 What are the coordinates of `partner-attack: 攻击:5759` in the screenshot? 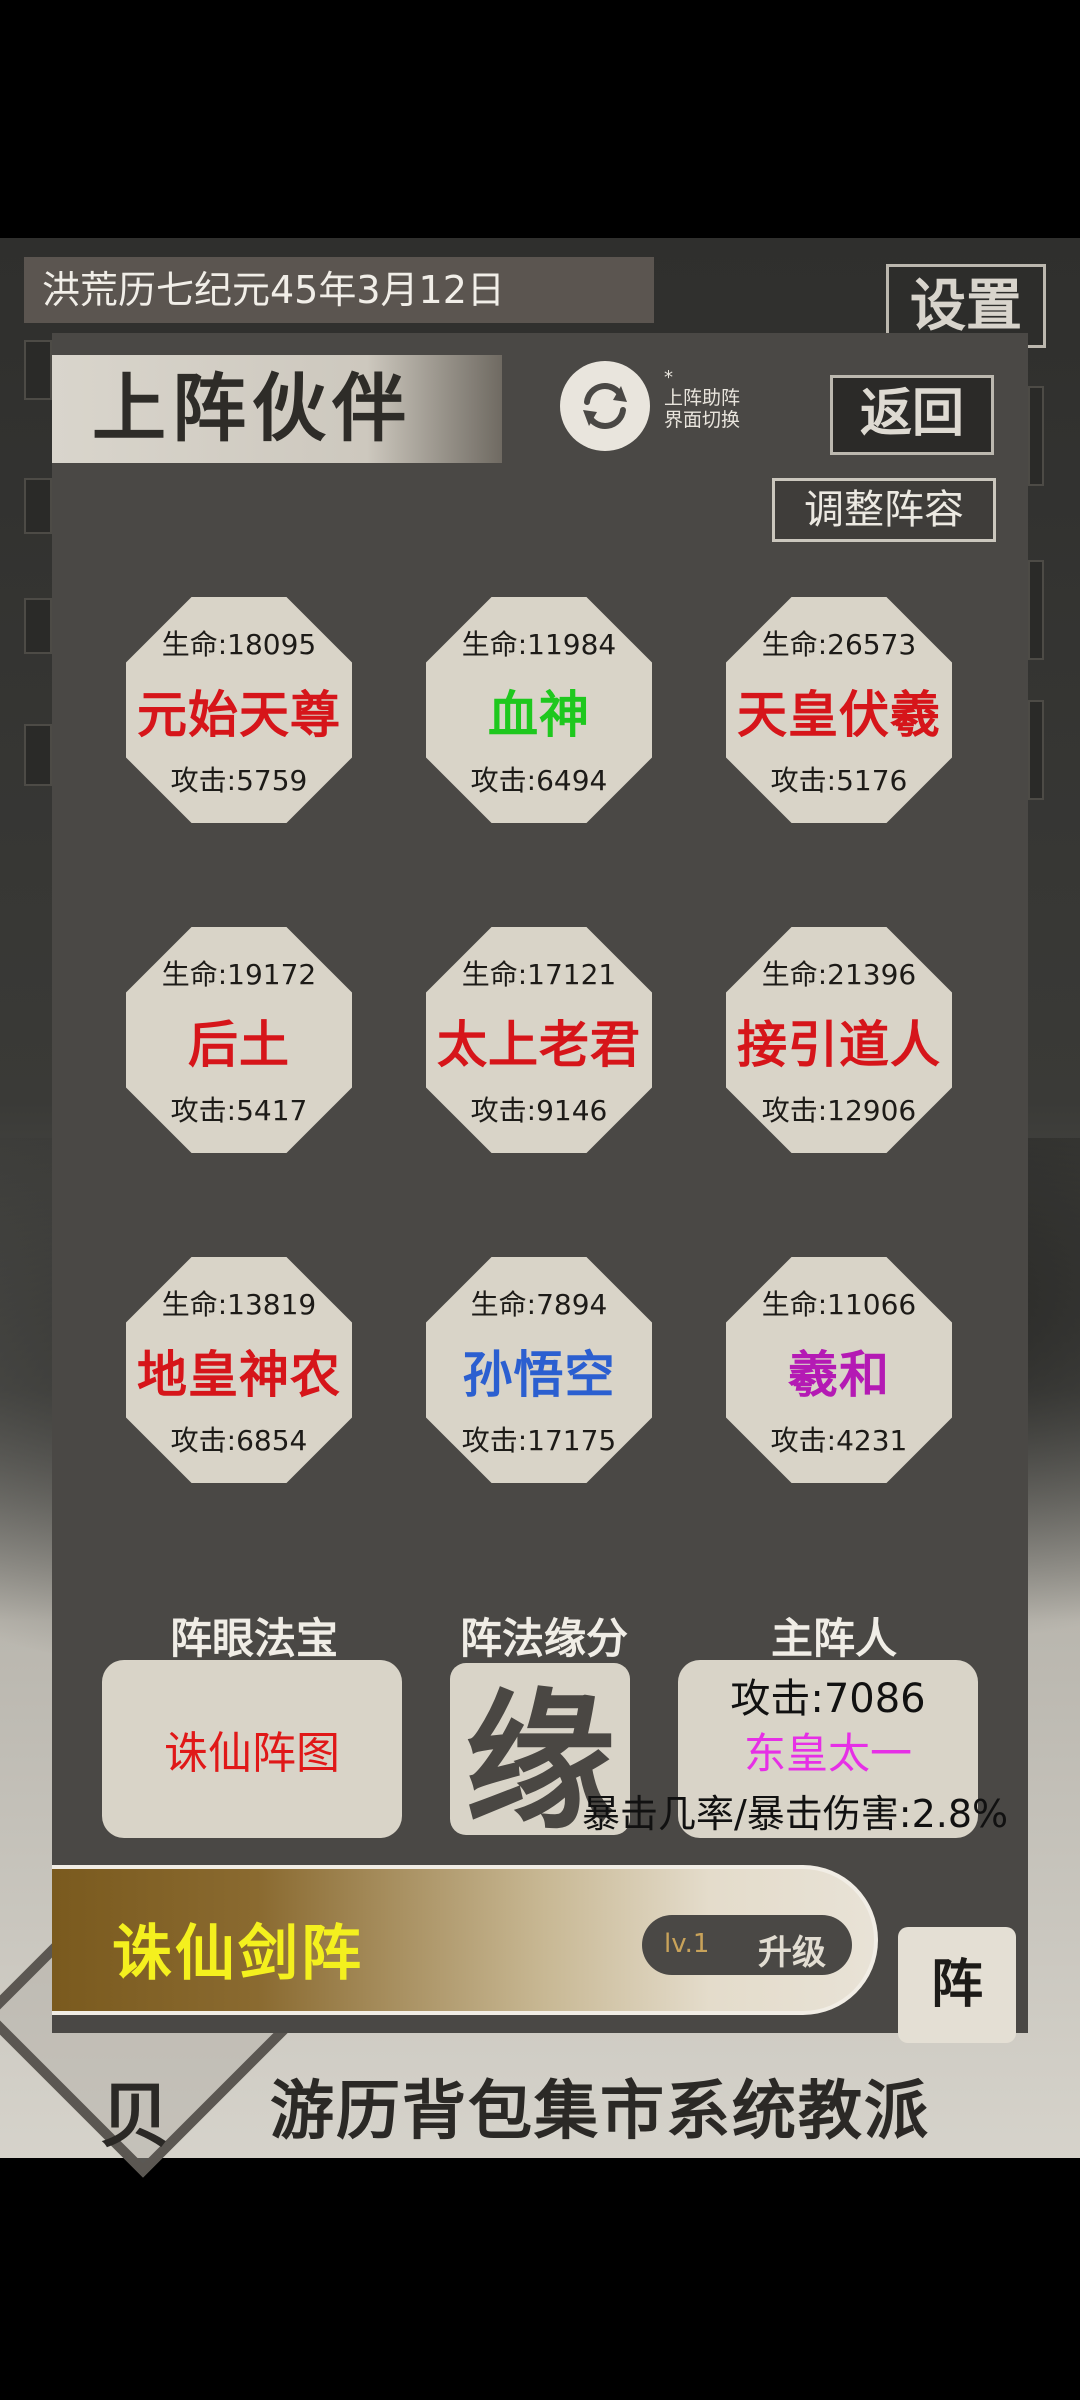 It's located at (239, 780).